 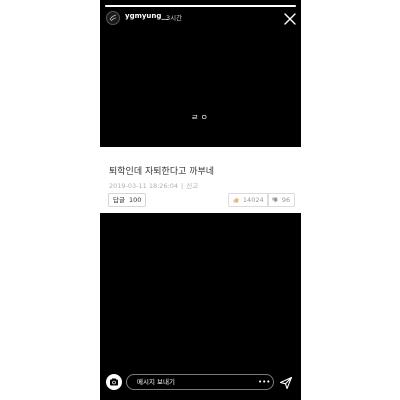 I want to click on story-caption: ㄹㅇ, so click(x=200, y=117).